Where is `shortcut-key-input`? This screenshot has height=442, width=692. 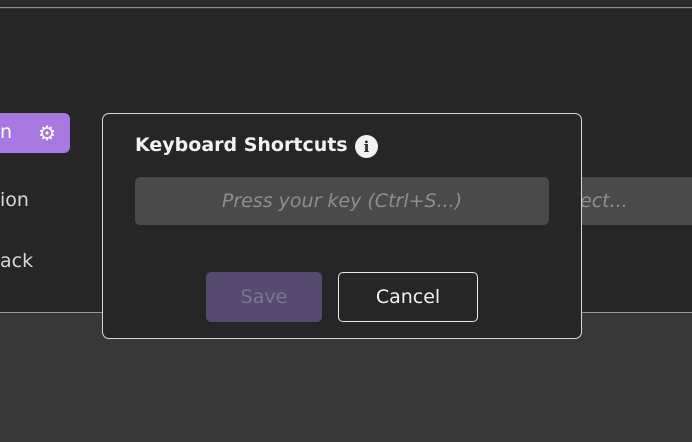 shortcut-key-input is located at coordinates (342, 201).